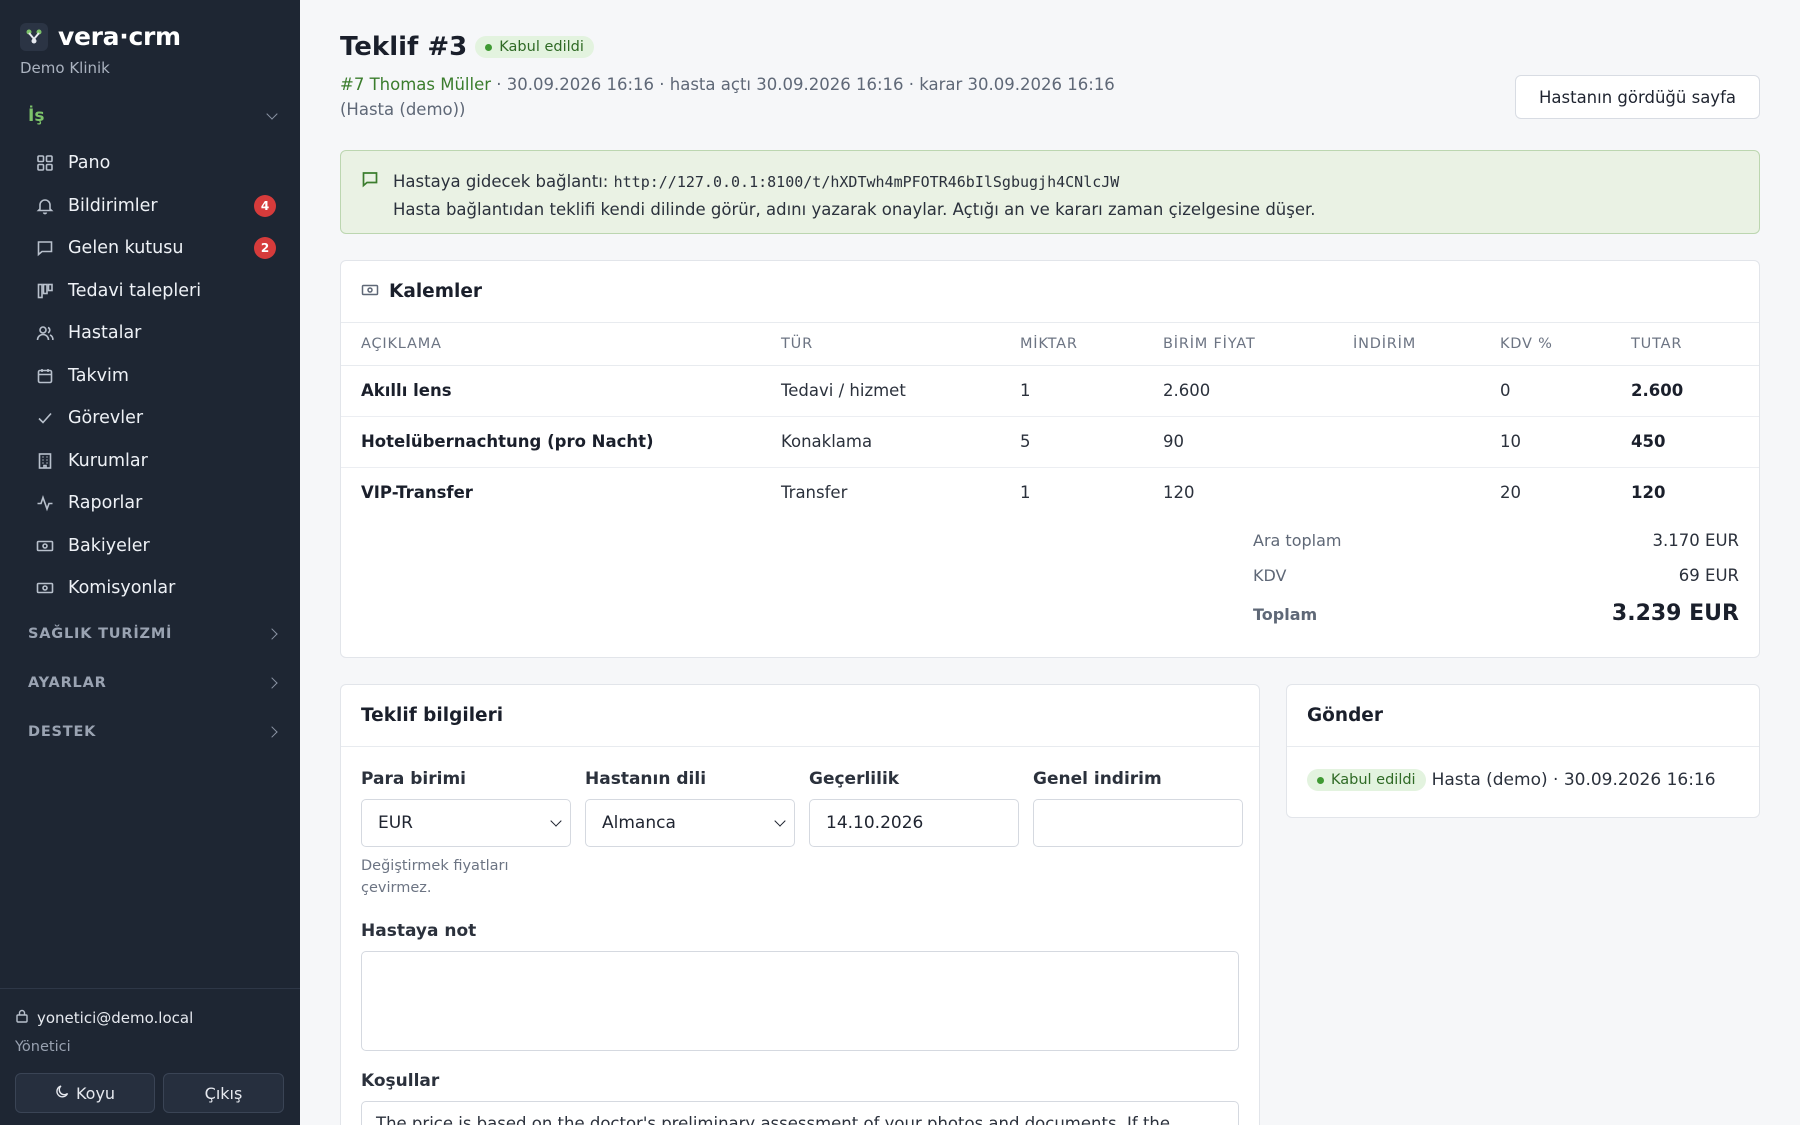 The width and height of the screenshot is (1800, 1125). I want to click on theme-toggle-button: Koyu, so click(85, 1093).